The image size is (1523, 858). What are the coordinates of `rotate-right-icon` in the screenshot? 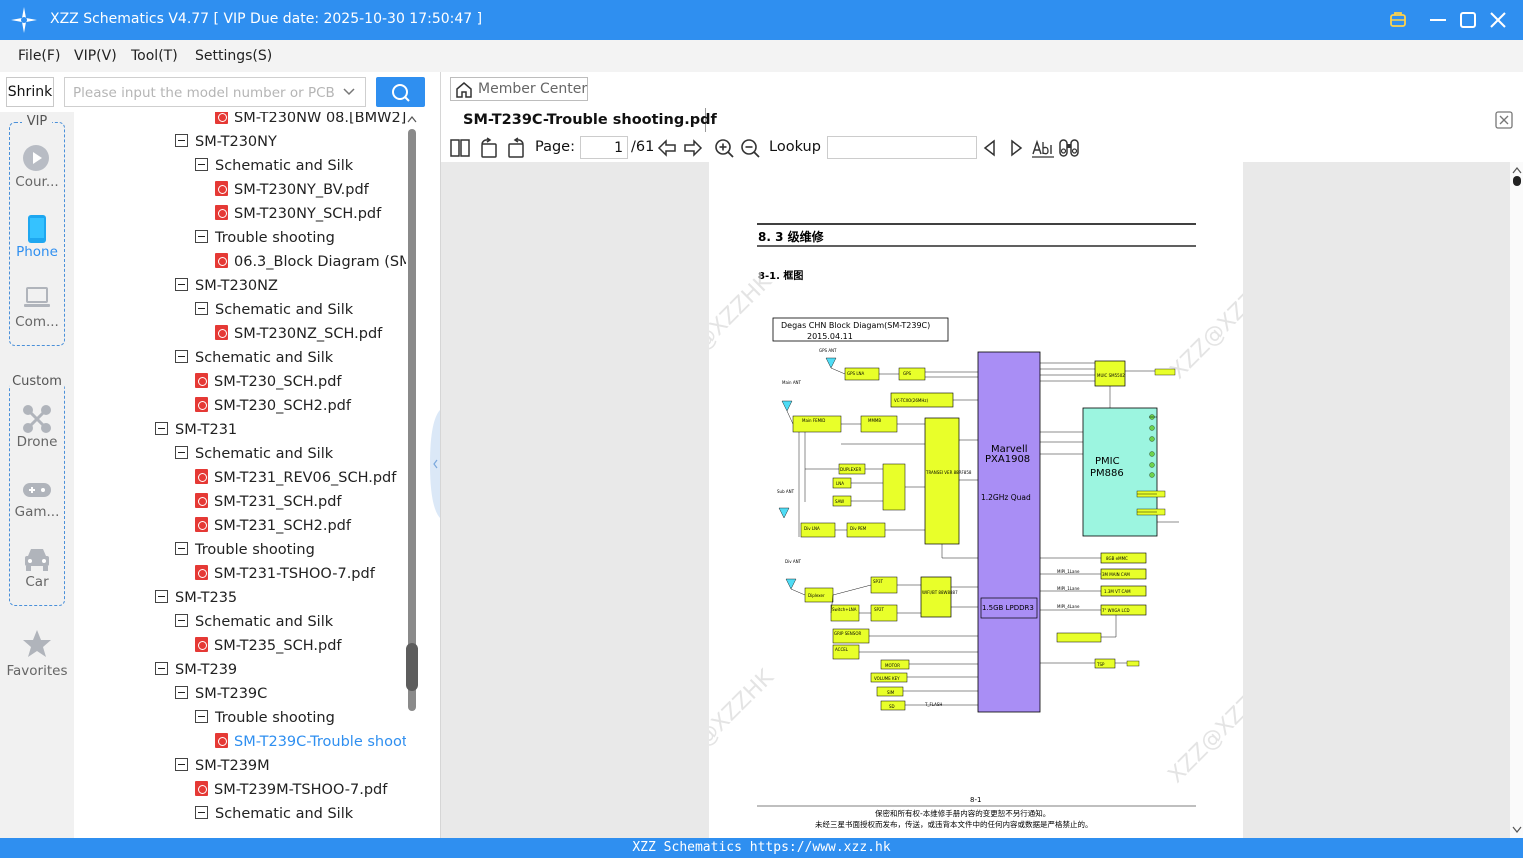 It's located at (516, 148).